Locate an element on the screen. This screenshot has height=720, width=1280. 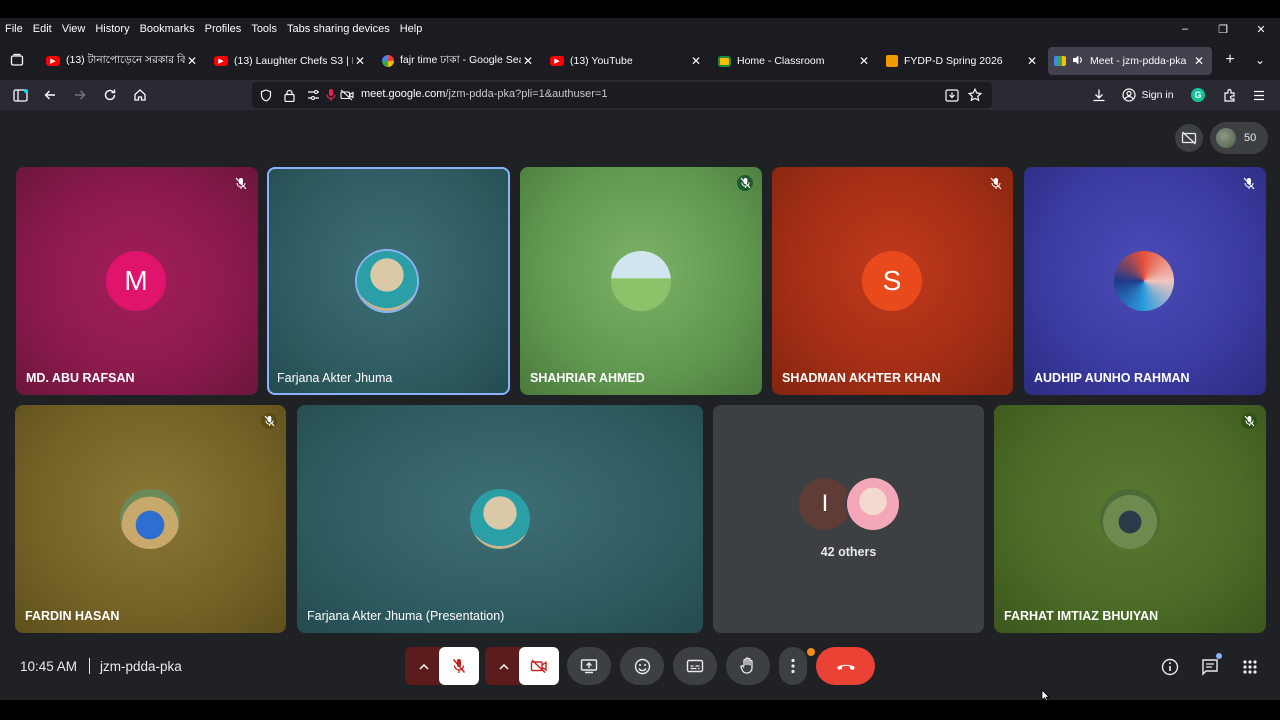
participant-name: MD. ABU RAFSAN is located at coordinates (80, 378).